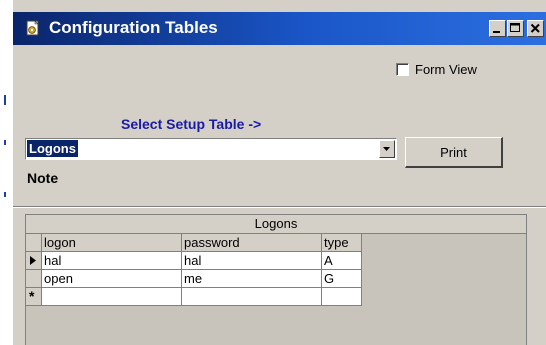 This screenshot has width=546, height=345. Describe the element at coordinates (252, 279) in the screenshot. I see `cell-password: me` at that location.